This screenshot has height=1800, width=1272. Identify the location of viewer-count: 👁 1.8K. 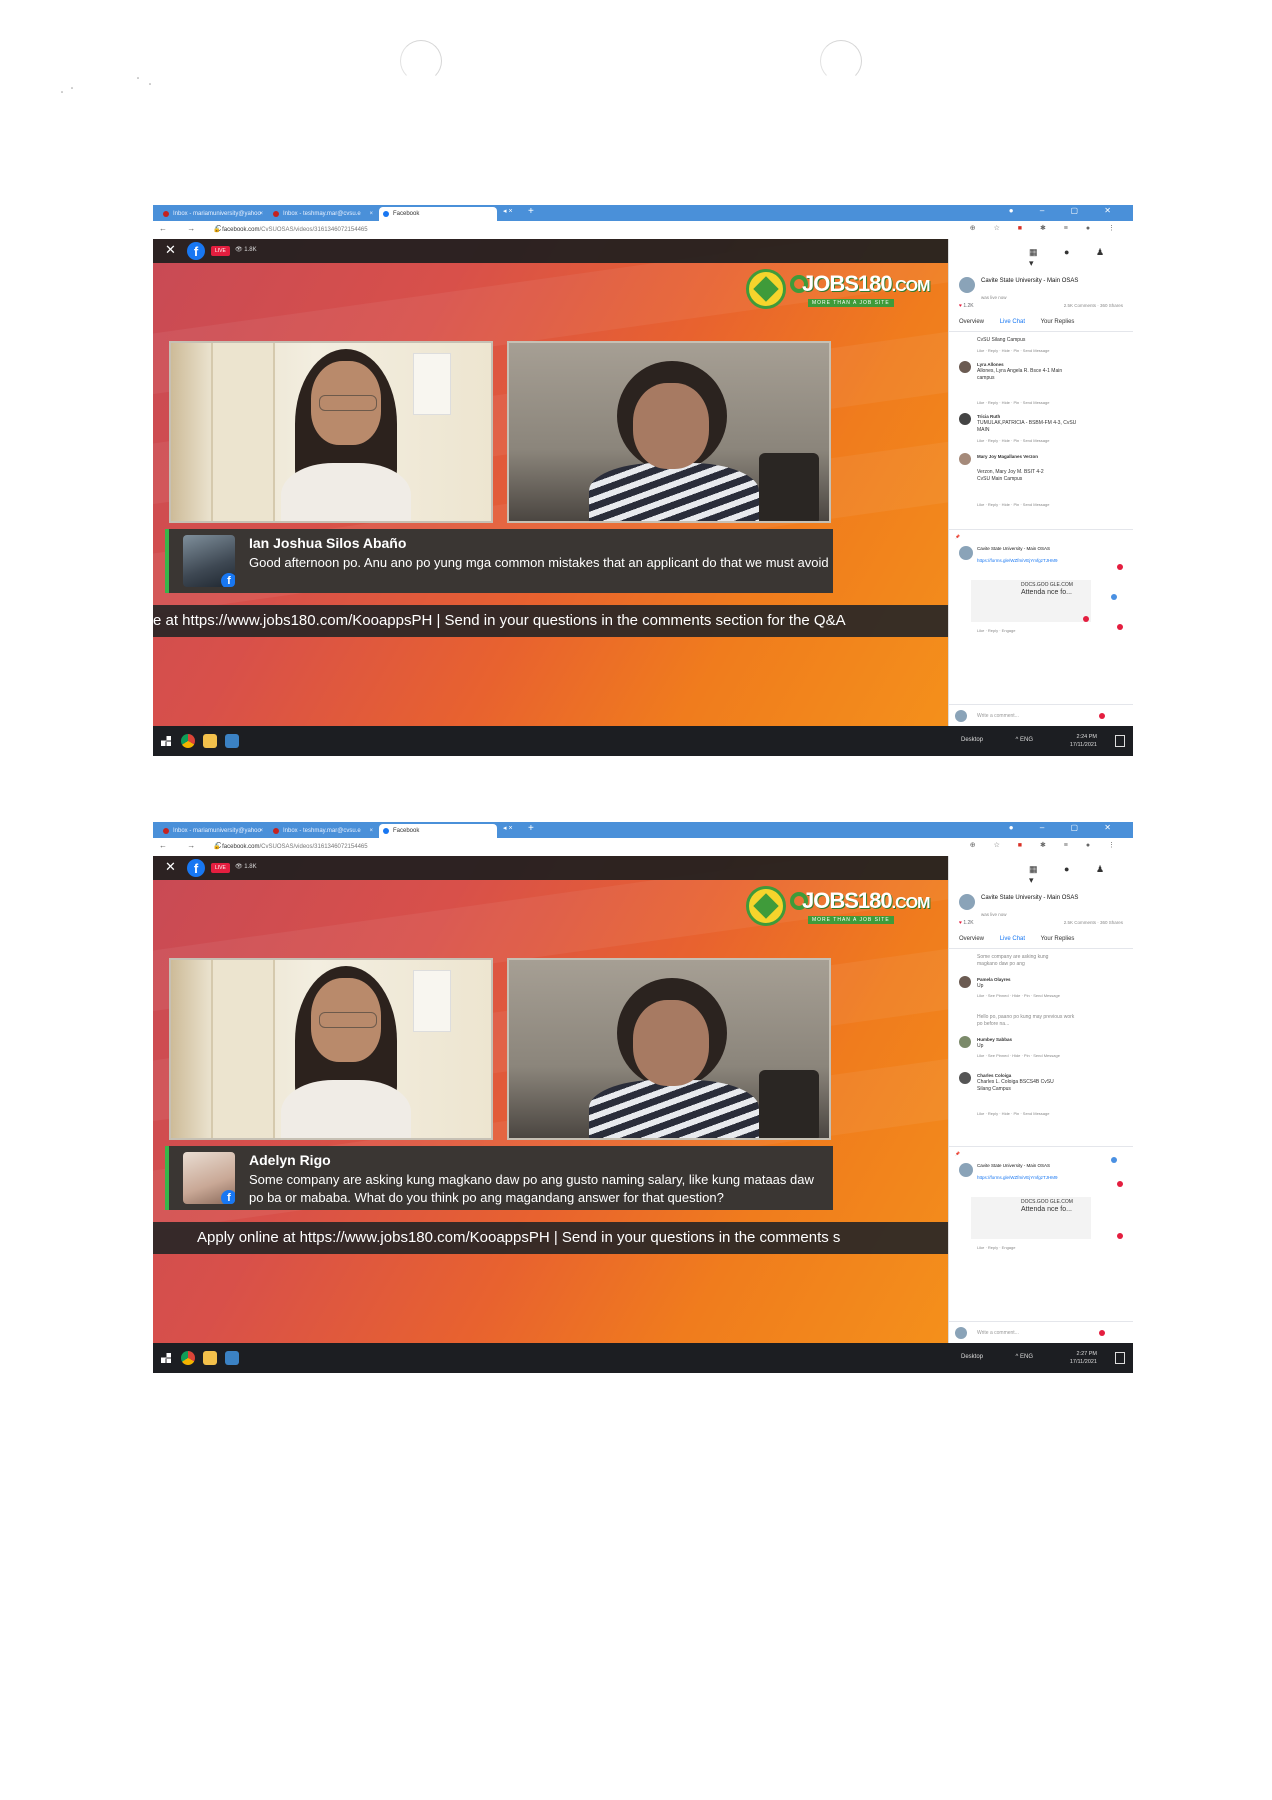
(246, 867).